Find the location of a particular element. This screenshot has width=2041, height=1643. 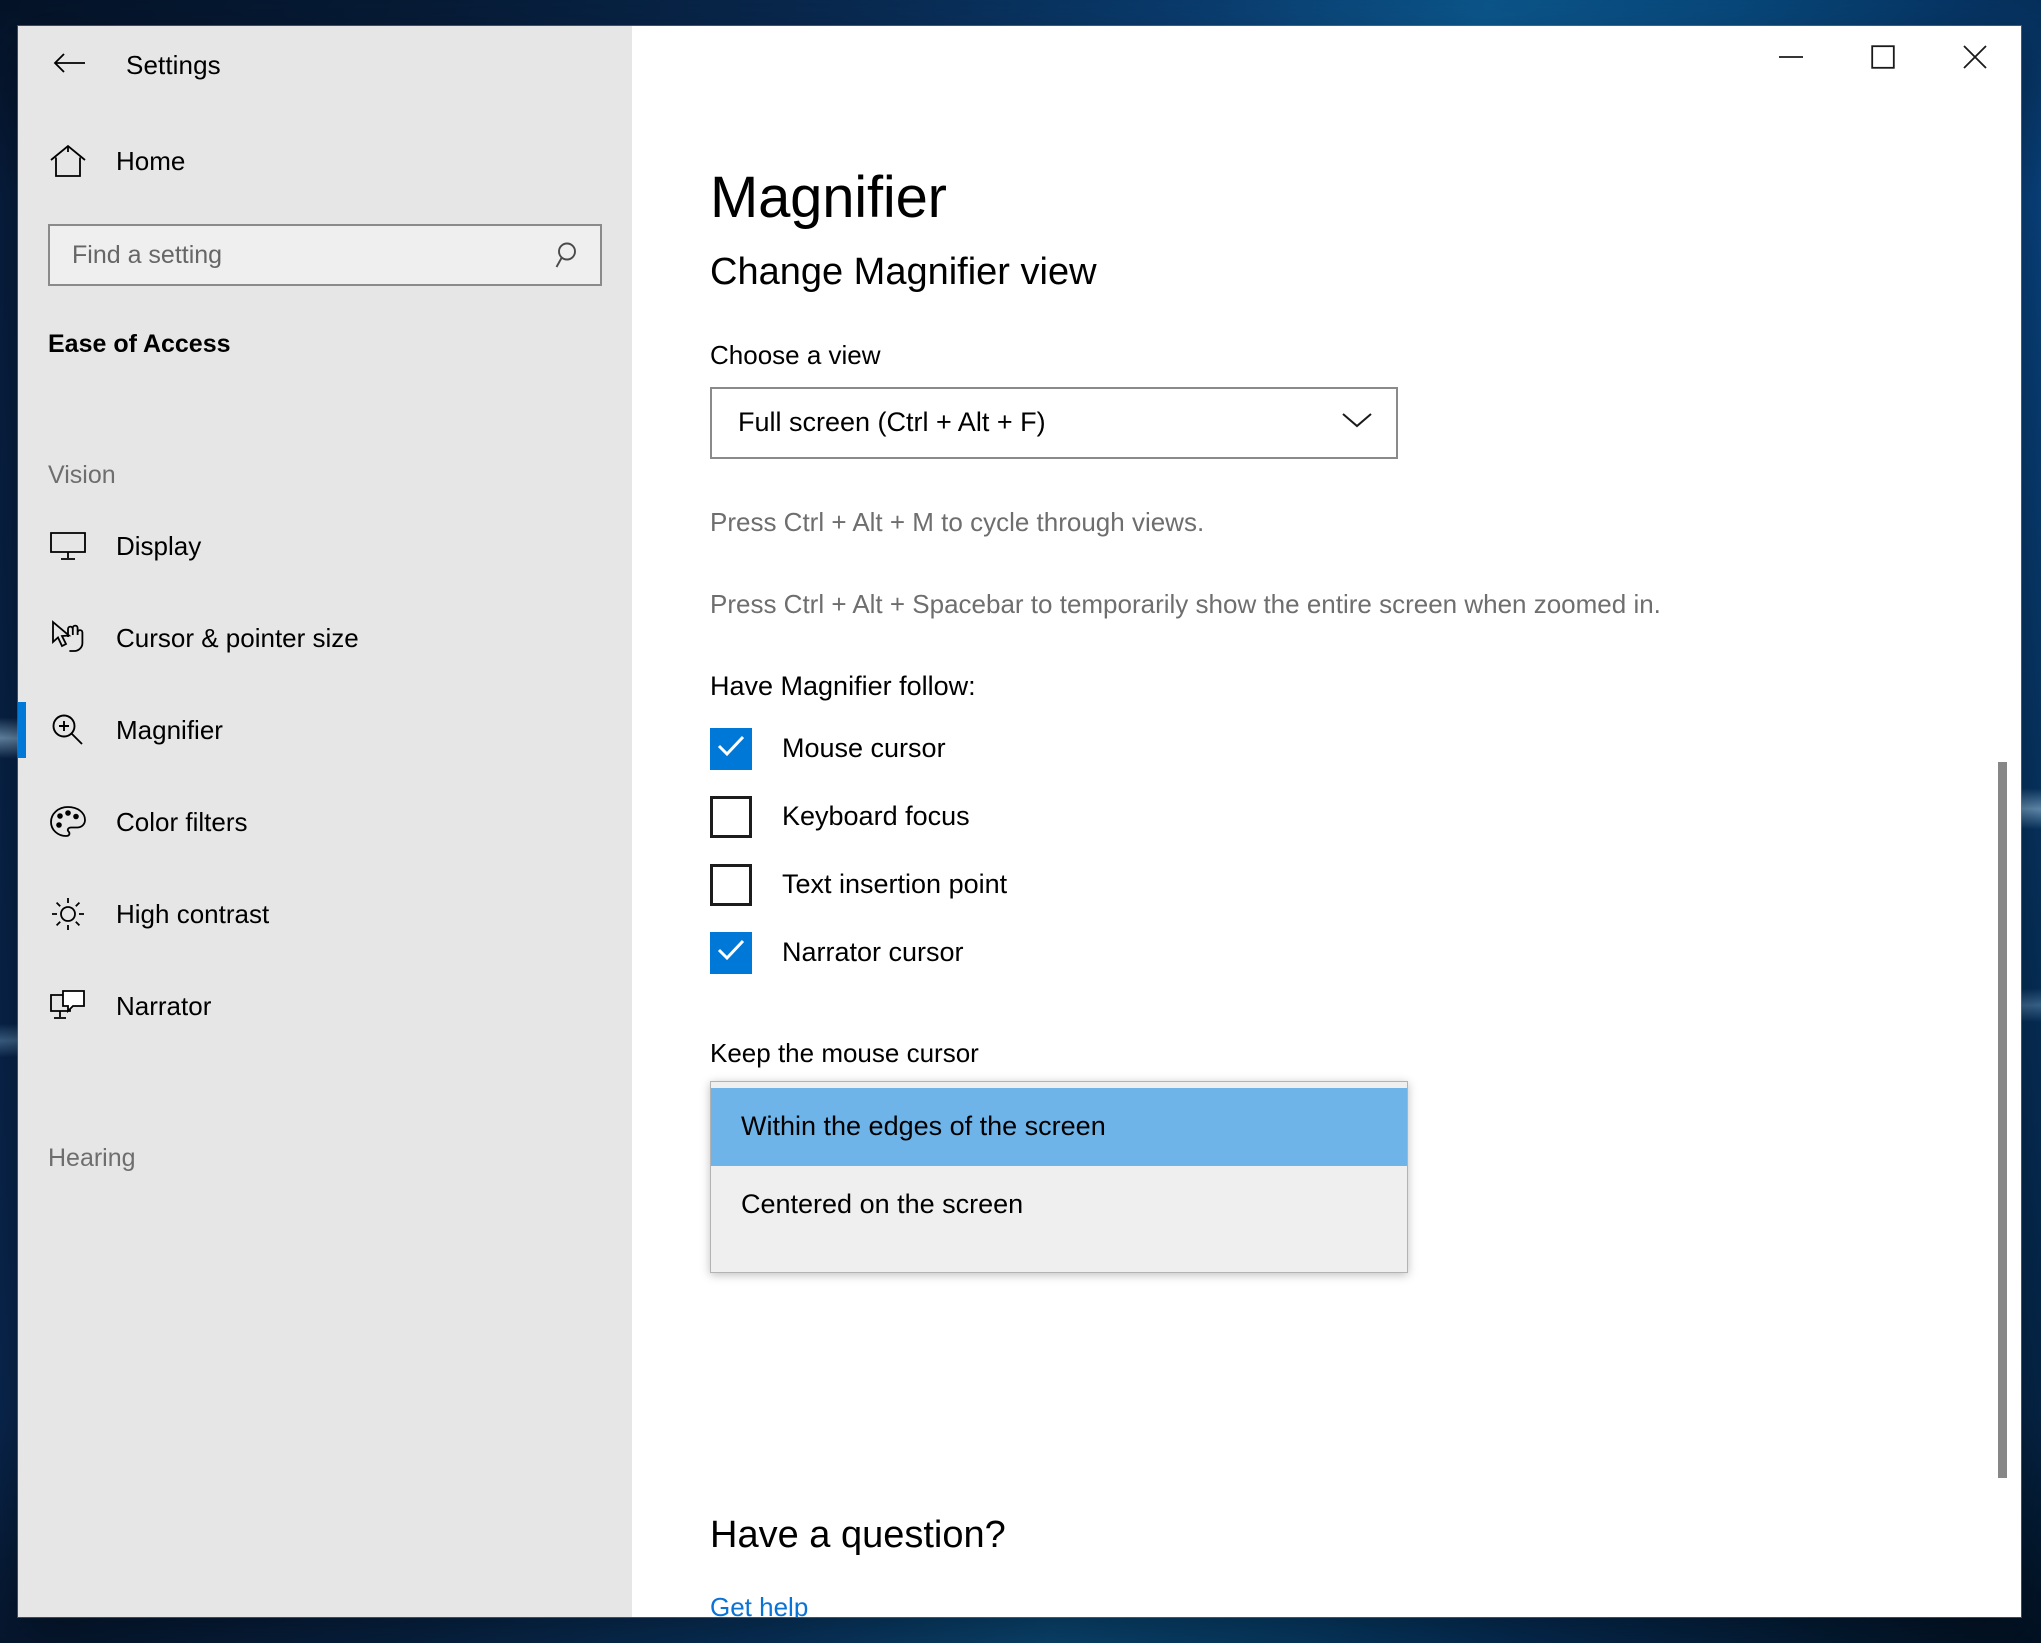

title-bar-left: Settings is located at coordinates (325, 65).